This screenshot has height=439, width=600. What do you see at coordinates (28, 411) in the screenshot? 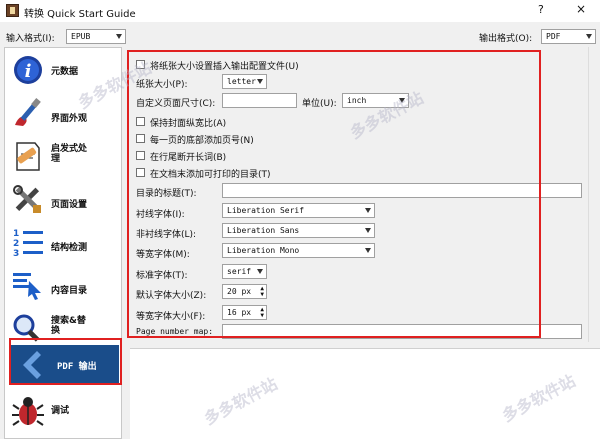
I see `bug-icon` at bounding box center [28, 411].